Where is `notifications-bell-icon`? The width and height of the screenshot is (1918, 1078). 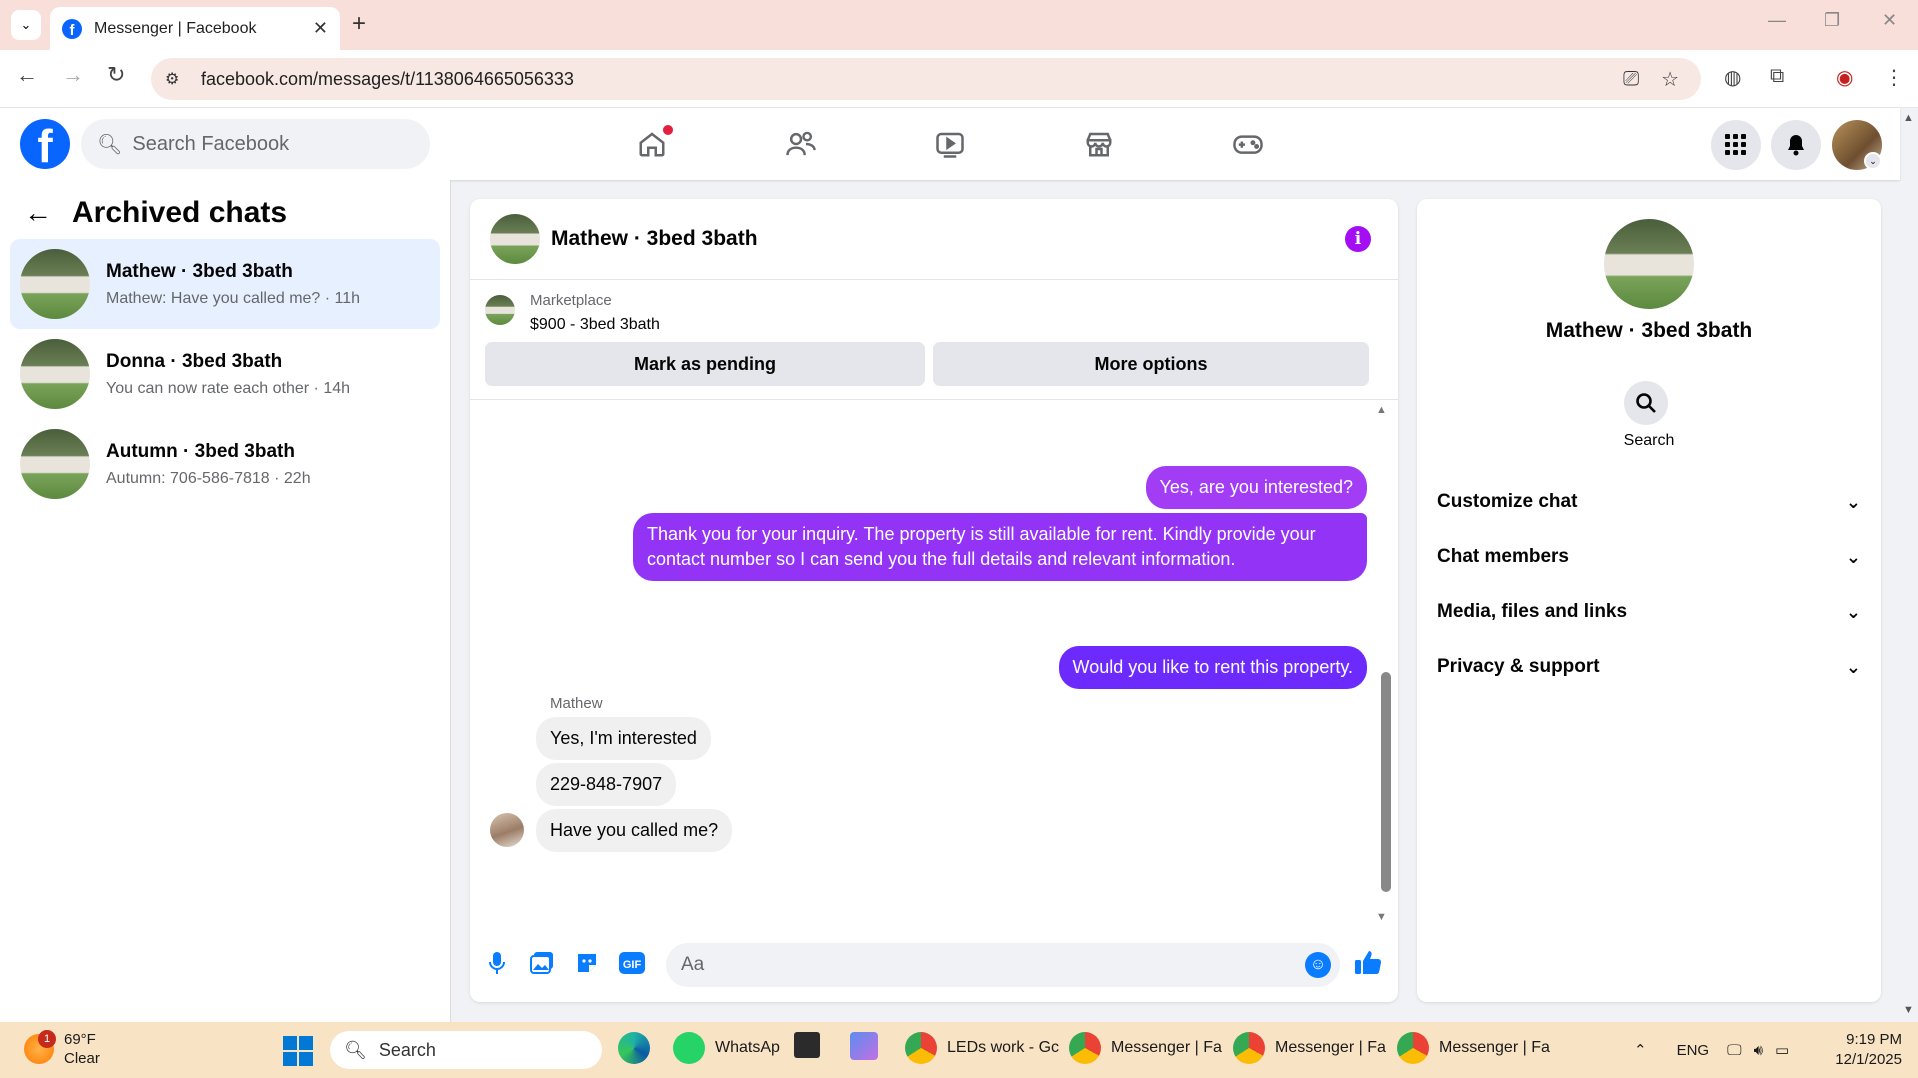
notifications-bell-icon is located at coordinates (1796, 145).